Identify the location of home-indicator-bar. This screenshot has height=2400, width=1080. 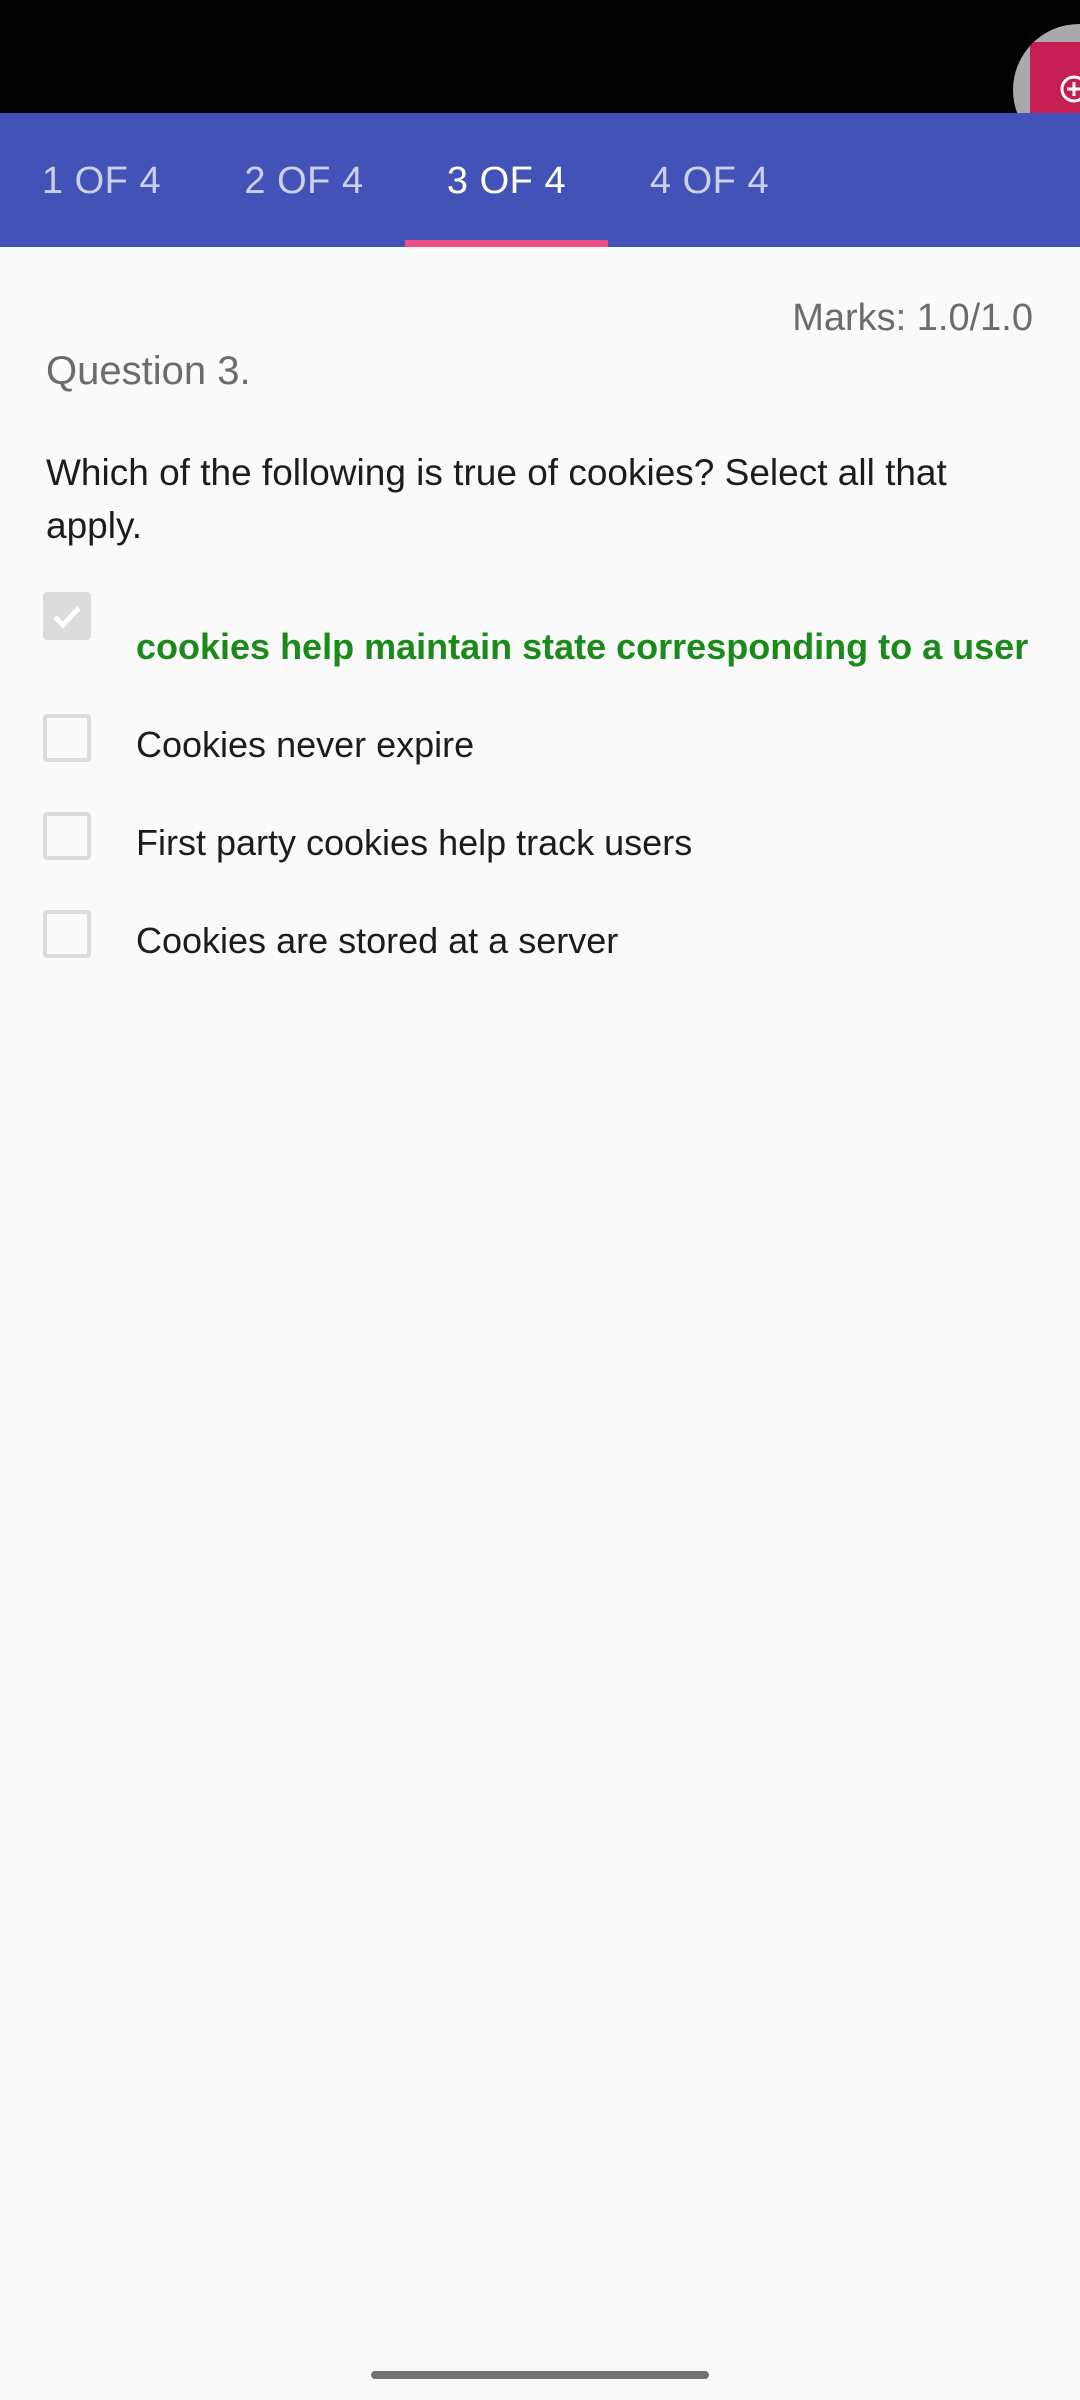
(540, 2375).